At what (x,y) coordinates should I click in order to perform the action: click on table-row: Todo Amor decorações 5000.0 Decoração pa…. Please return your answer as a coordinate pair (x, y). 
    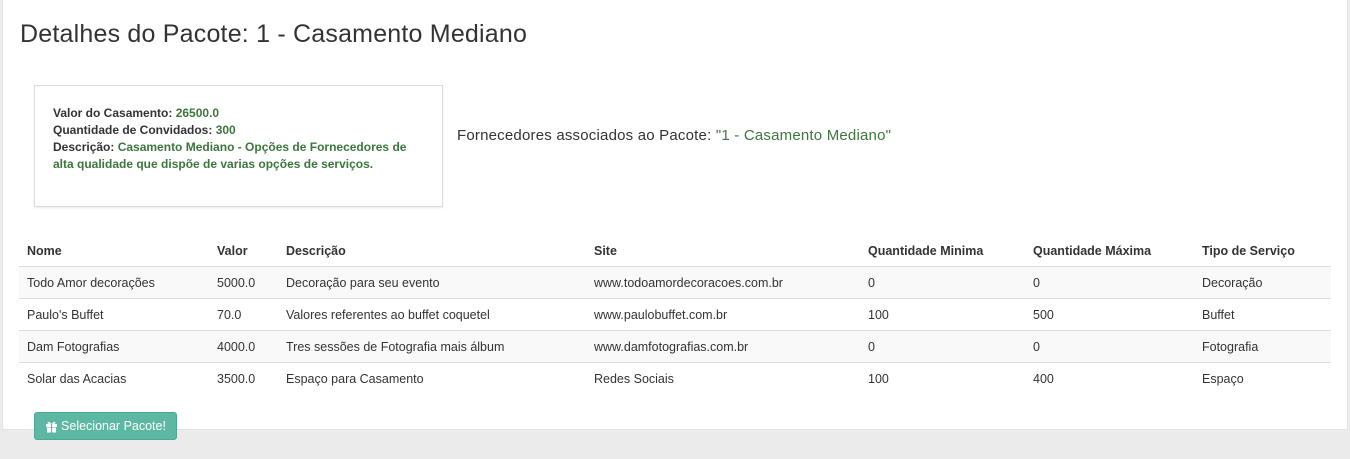
    Looking at the image, I should click on (675, 282).